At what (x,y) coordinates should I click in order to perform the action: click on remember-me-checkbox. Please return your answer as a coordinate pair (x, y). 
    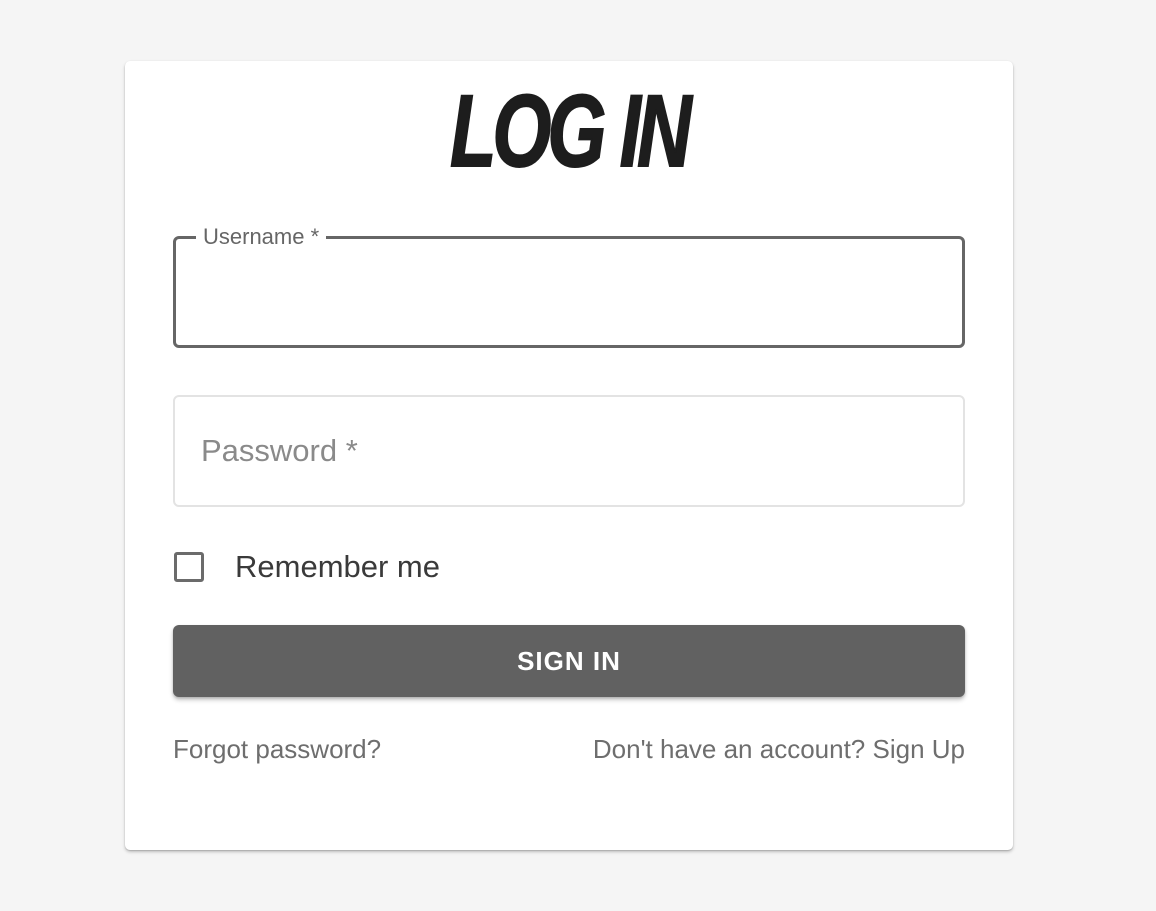
    Looking at the image, I should click on (189, 567).